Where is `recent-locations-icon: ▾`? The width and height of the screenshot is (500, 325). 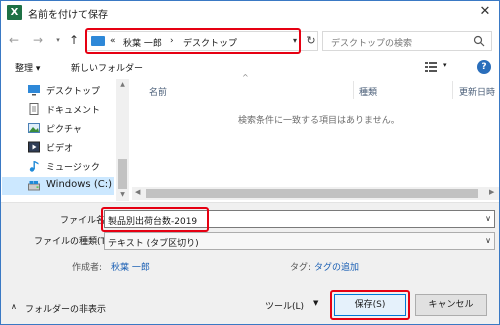 recent-locations-icon: ▾ is located at coordinates (58, 40).